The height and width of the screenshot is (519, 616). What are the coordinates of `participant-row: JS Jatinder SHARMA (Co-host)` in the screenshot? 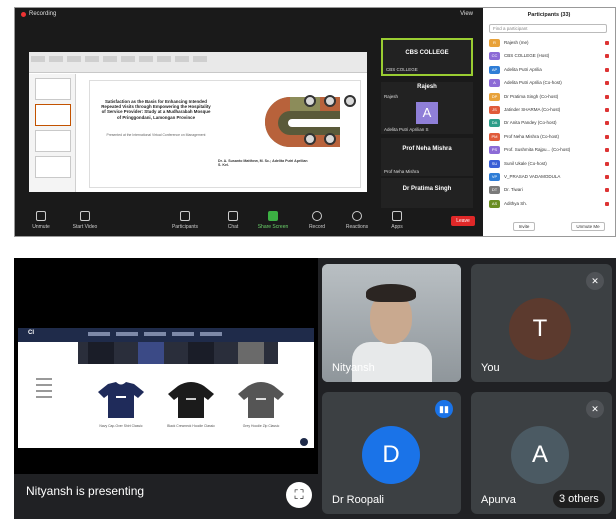 It's located at (550, 110).